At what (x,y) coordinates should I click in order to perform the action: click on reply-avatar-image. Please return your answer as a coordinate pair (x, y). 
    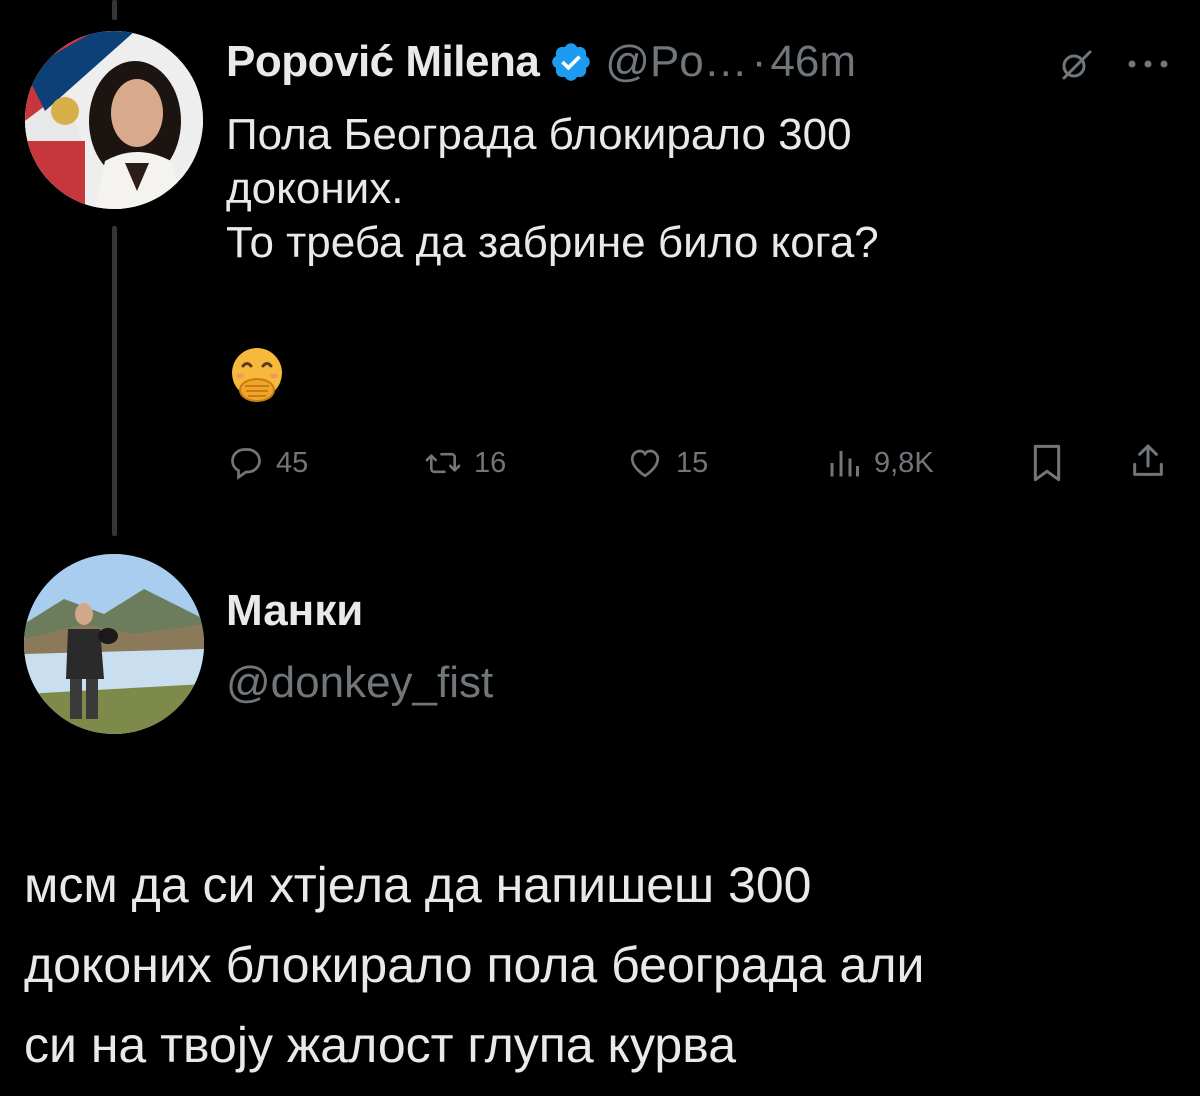
    Looking at the image, I should click on (114, 644).